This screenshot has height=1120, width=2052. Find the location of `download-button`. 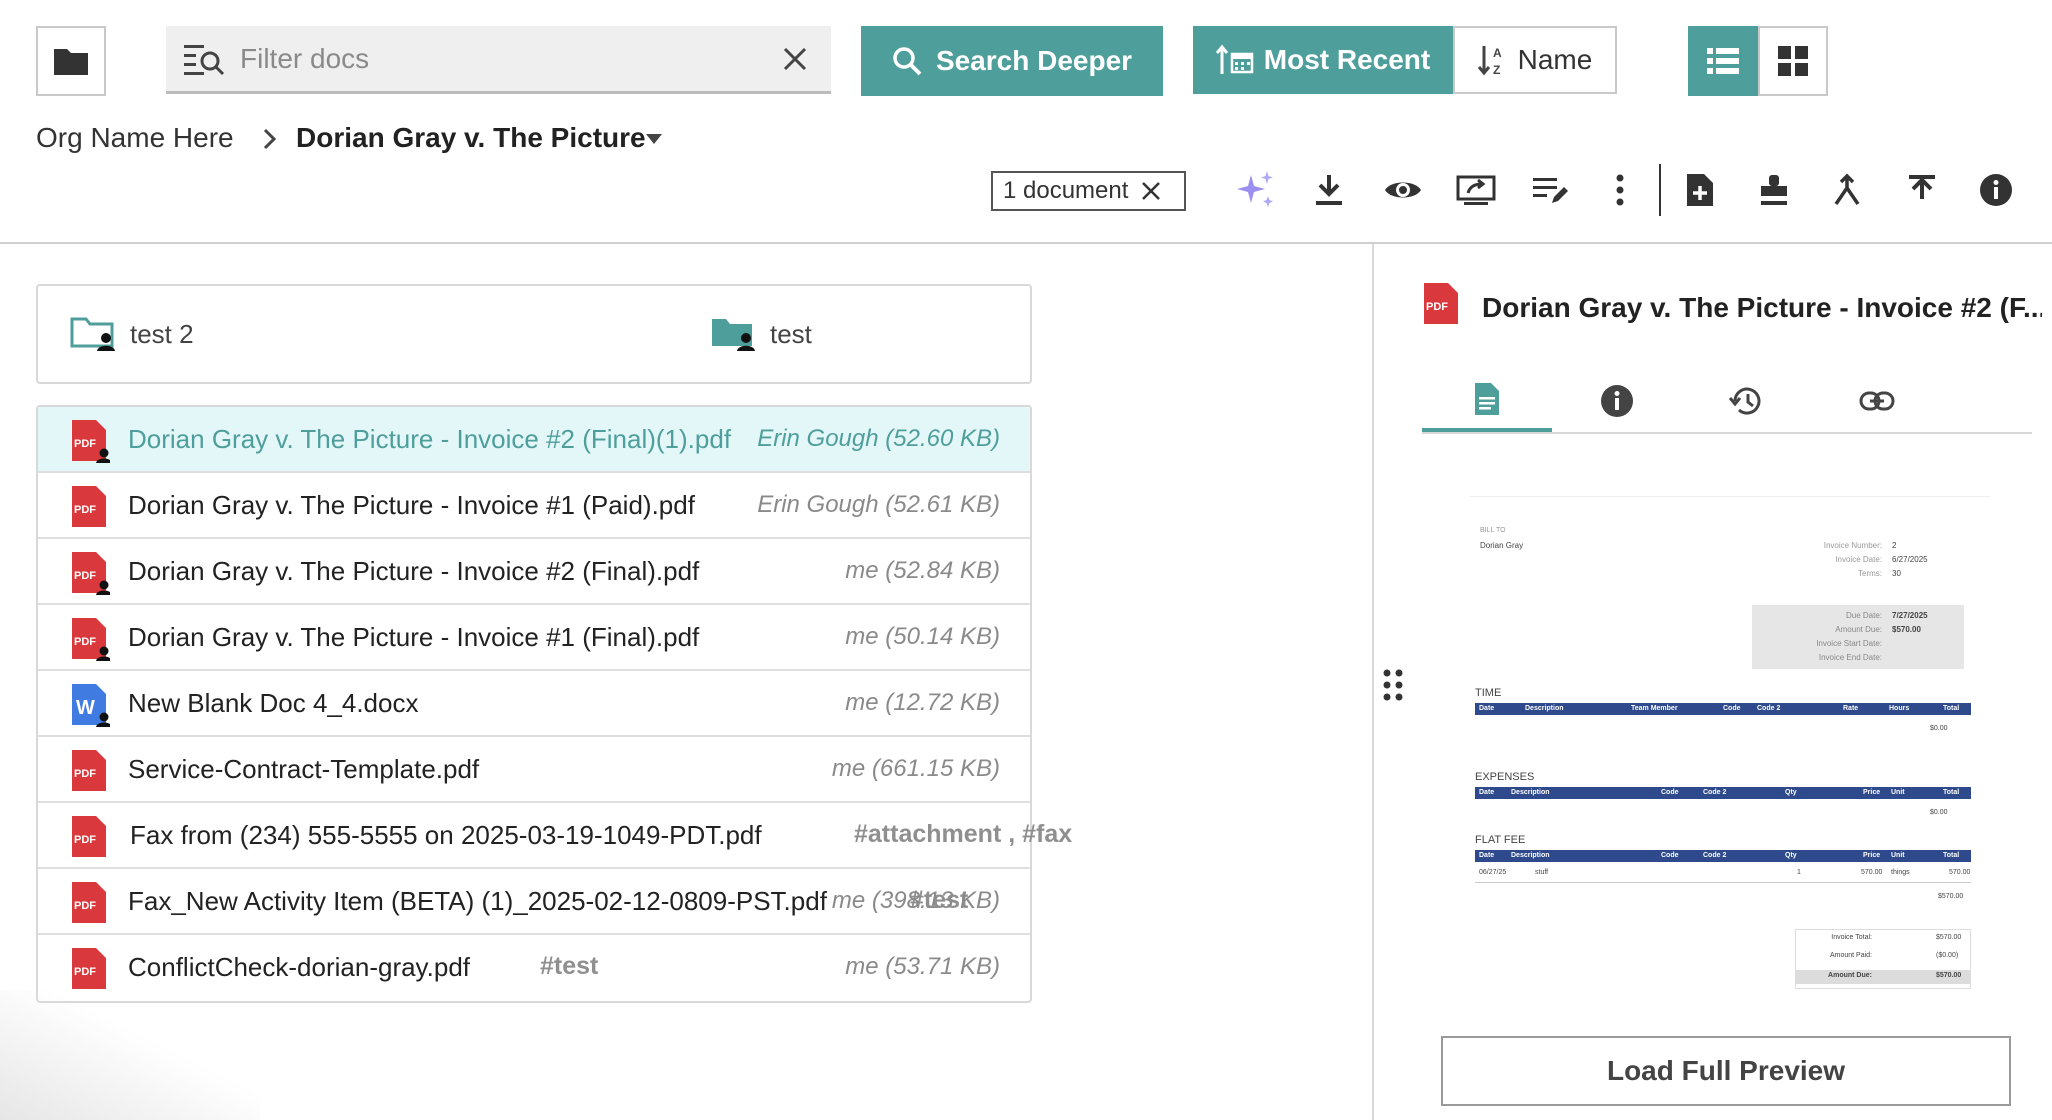

download-button is located at coordinates (1329, 190).